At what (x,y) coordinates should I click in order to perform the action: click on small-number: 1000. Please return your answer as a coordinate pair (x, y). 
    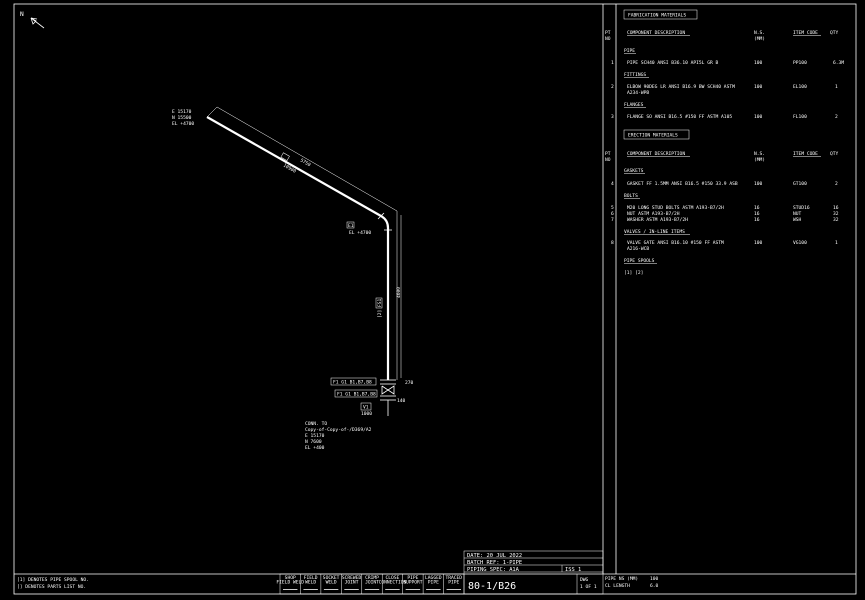
    Looking at the image, I should click on (366, 414).